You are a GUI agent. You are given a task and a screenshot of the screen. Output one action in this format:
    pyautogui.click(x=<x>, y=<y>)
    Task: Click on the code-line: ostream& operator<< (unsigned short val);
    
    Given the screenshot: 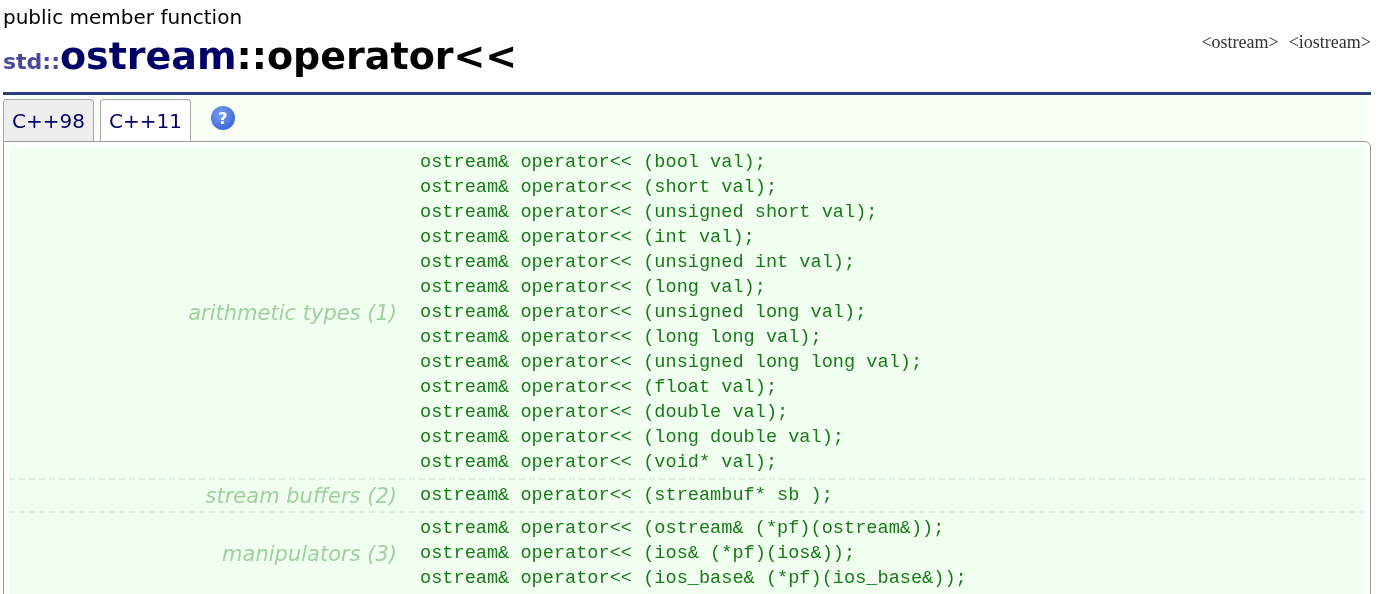 What is the action you would take?
    pyautogui.click(x=649, y=213)
    